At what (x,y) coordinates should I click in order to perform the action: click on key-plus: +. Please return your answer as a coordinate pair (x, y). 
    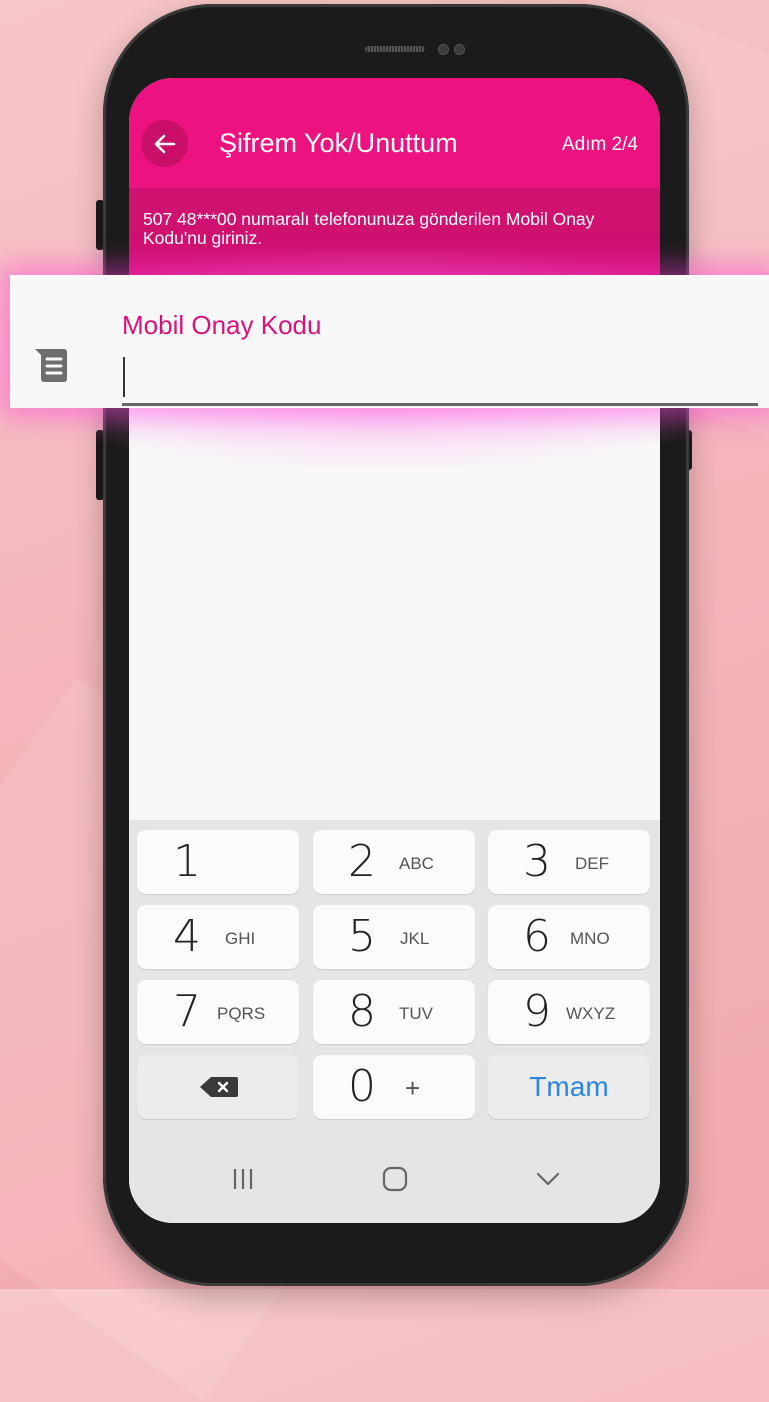
    Looking at the image, I should click on (413, 1088).